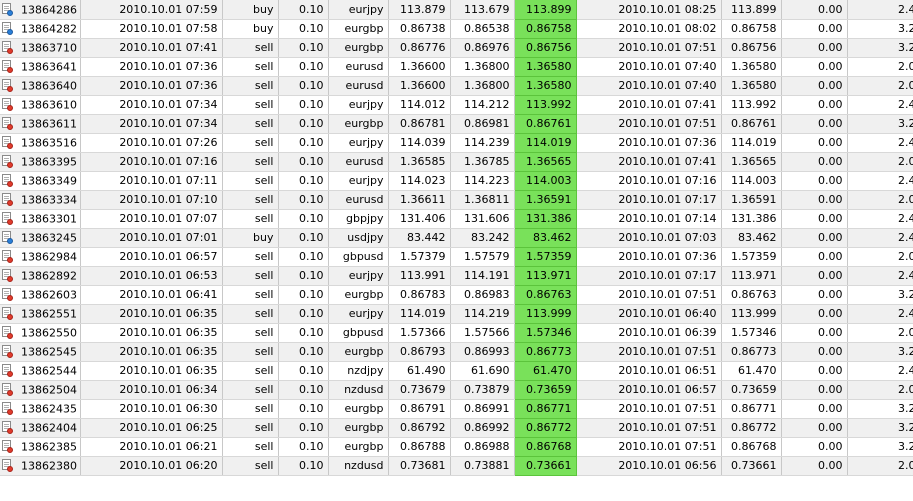 Image resolution: width=913 pixels, height=501 pixels. Describe the element at coordinates (151, 10) in the screenshot. I see `open-time-cell: 2010.10.01 07:59` at that location.